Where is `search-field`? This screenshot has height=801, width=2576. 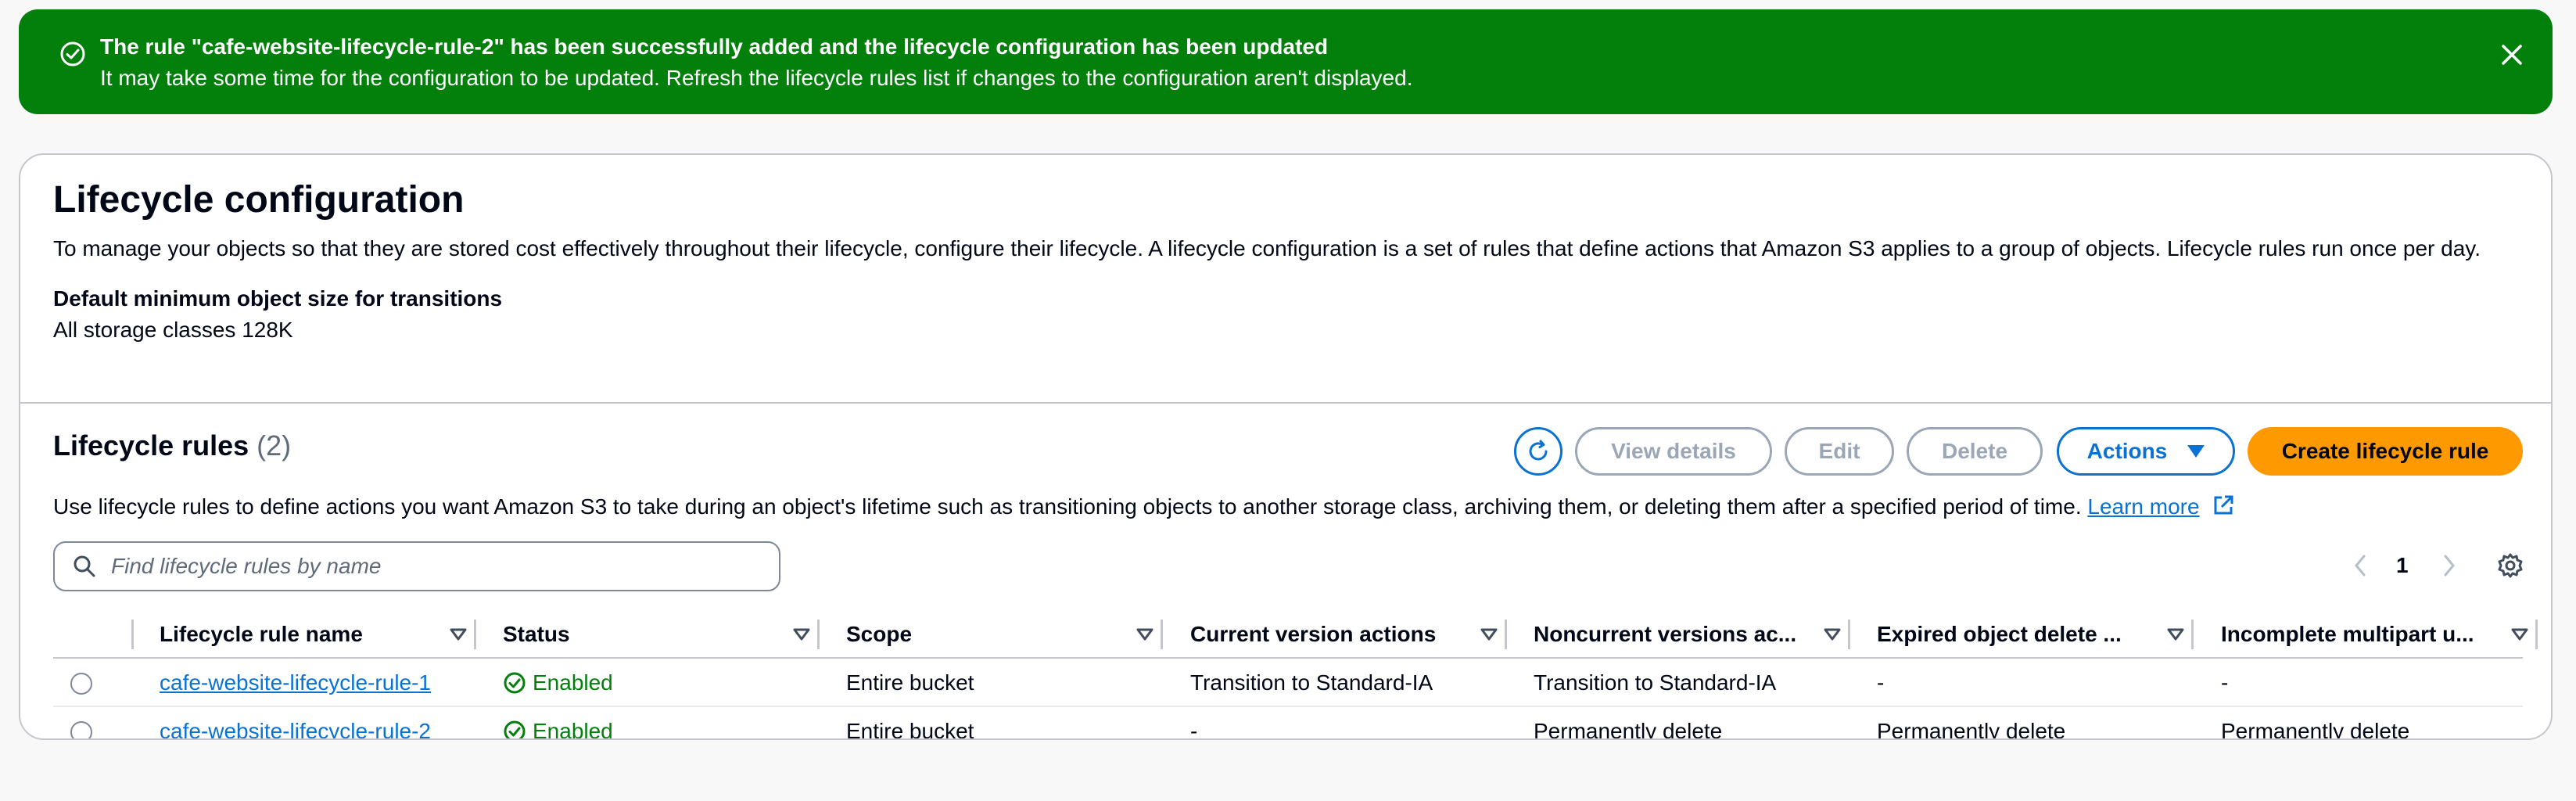
search-field is located at coordinates (417, 566).